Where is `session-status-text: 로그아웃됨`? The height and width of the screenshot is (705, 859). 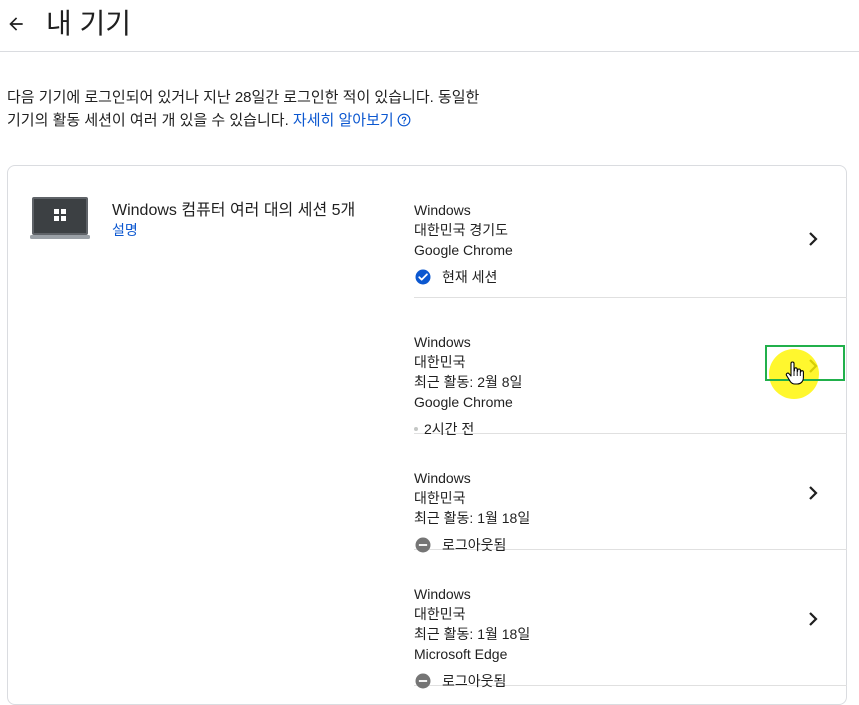
session-status-text: 로그아웃됨 is located at coordinates (474, 681).